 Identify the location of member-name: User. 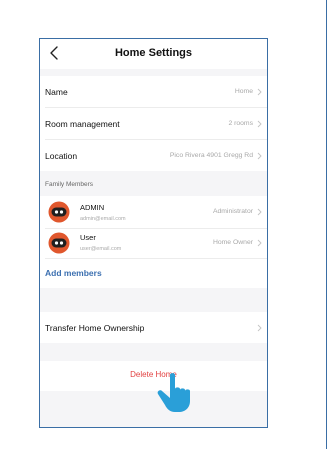
(88, 237).